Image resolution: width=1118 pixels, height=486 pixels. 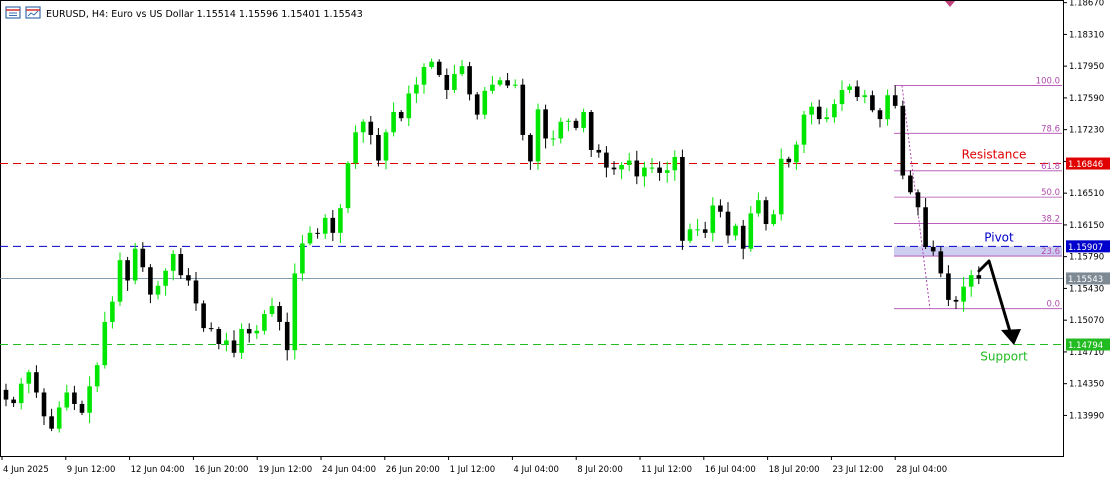 I want to click on x-tick-label: 19 Jun 12:00, so click(x=285, y=470).